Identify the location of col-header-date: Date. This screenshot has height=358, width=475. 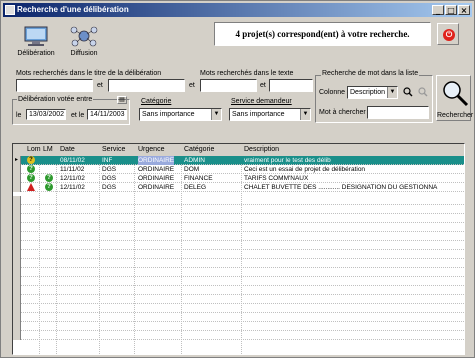
(67, 150).